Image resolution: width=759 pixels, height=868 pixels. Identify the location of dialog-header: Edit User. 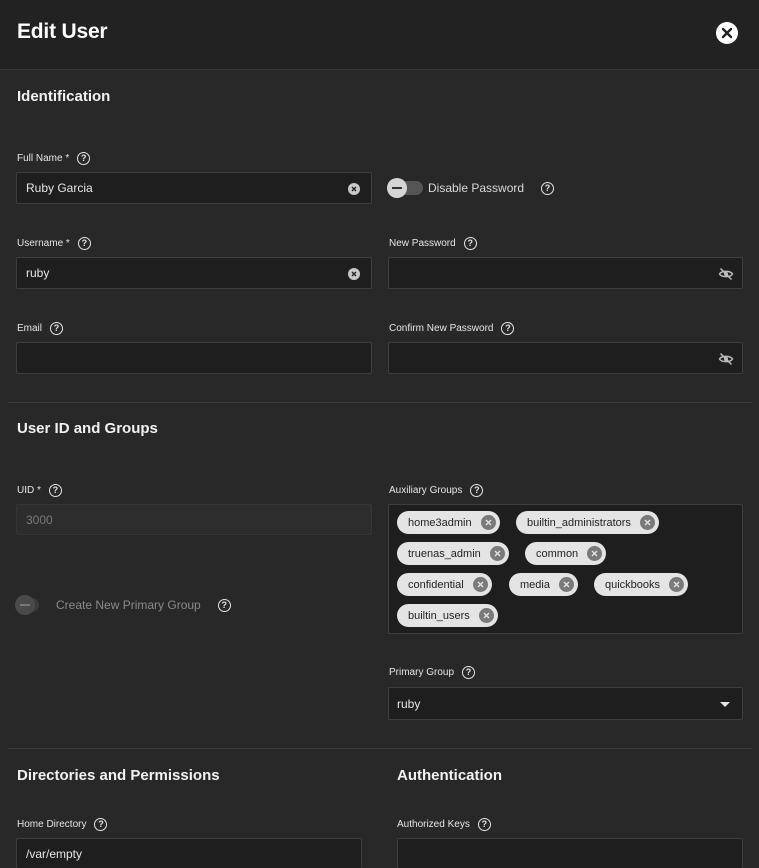
(379, 35).